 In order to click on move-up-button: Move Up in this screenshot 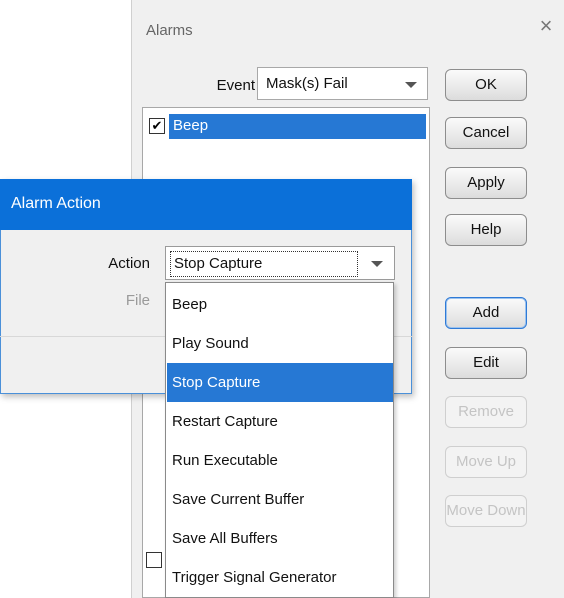, I will do `click(486, 462)`.